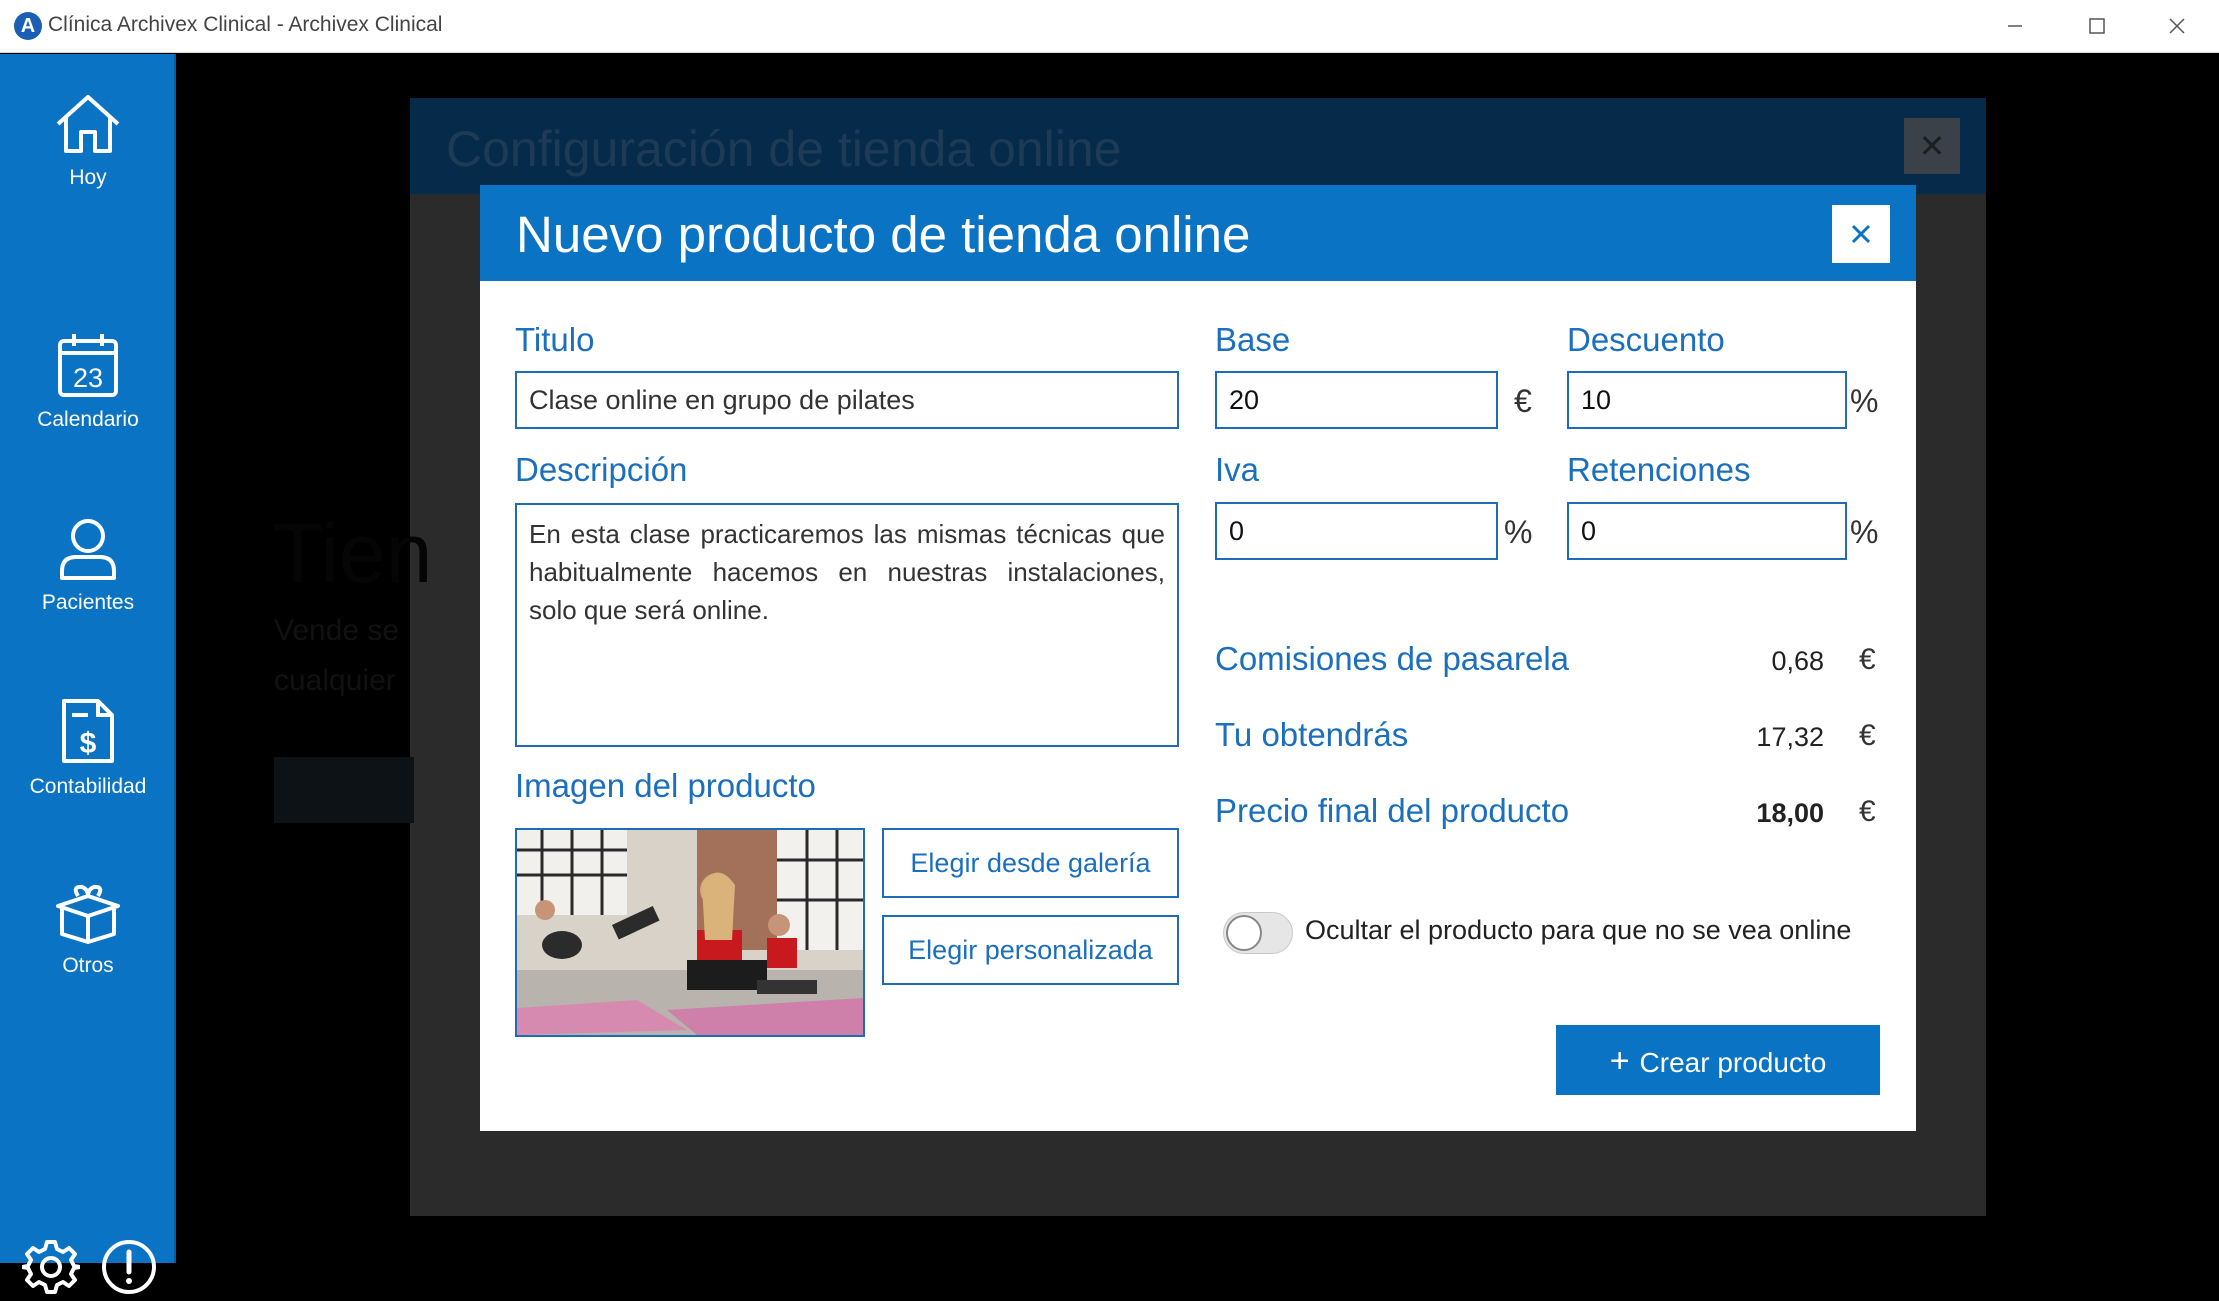 The height and width of the screenshot is (1301, 2219). I want to click on dialog-header: Nuevo producto de tienda online, so click(1198, 233).